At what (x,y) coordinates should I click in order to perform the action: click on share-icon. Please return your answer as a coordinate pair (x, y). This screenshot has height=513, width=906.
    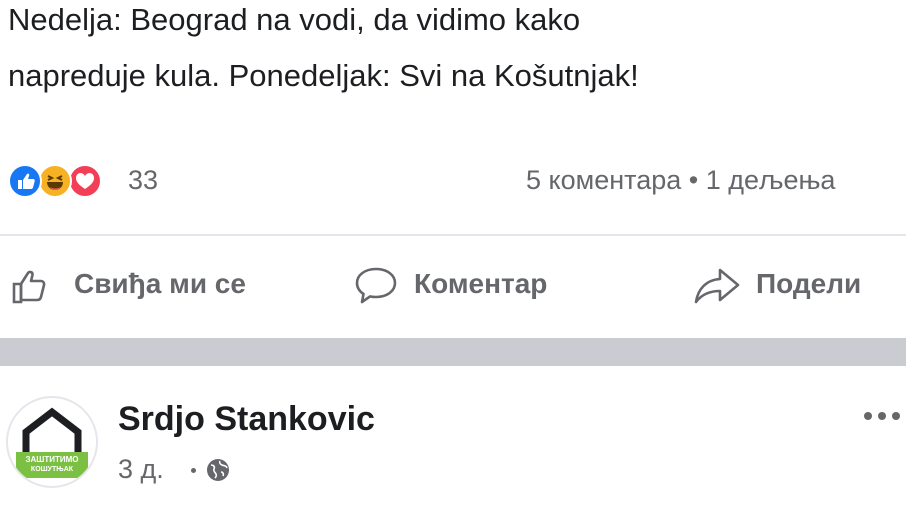
    Looking at the image, I should click on (717, 286).